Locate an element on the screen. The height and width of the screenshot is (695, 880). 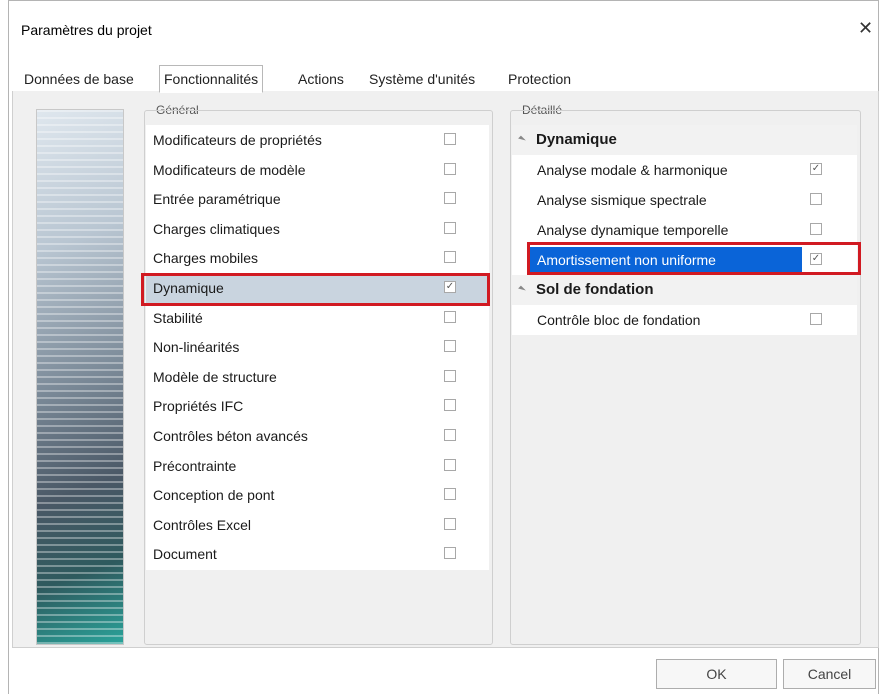
list-item-modificateurs-de-proprietes: Modificateurs de propriétés is located at coordinates (317, 140).